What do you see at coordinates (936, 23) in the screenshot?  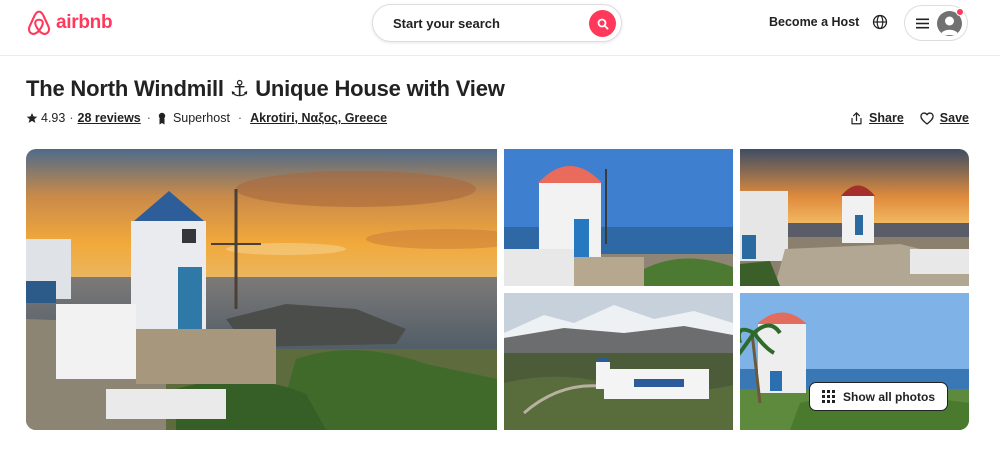 I see `user-menu-button` at bounding box center [936, 23].